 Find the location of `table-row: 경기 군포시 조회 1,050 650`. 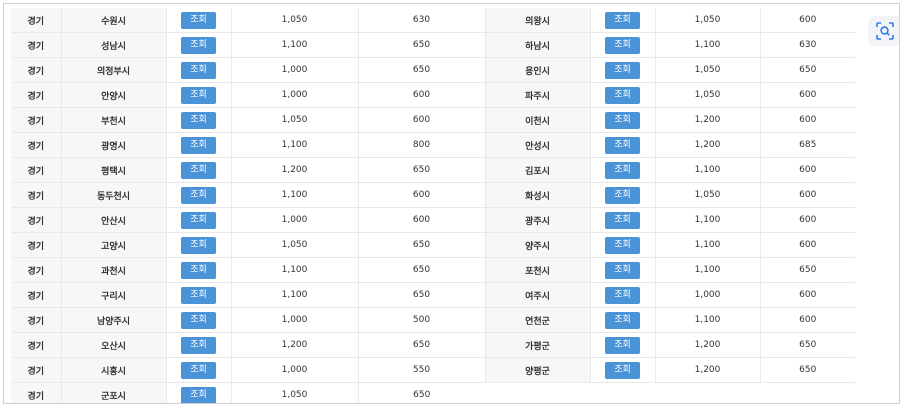

table-row: 경기 군포시 조회 1,050 650 is located at coordinates (433, 392).